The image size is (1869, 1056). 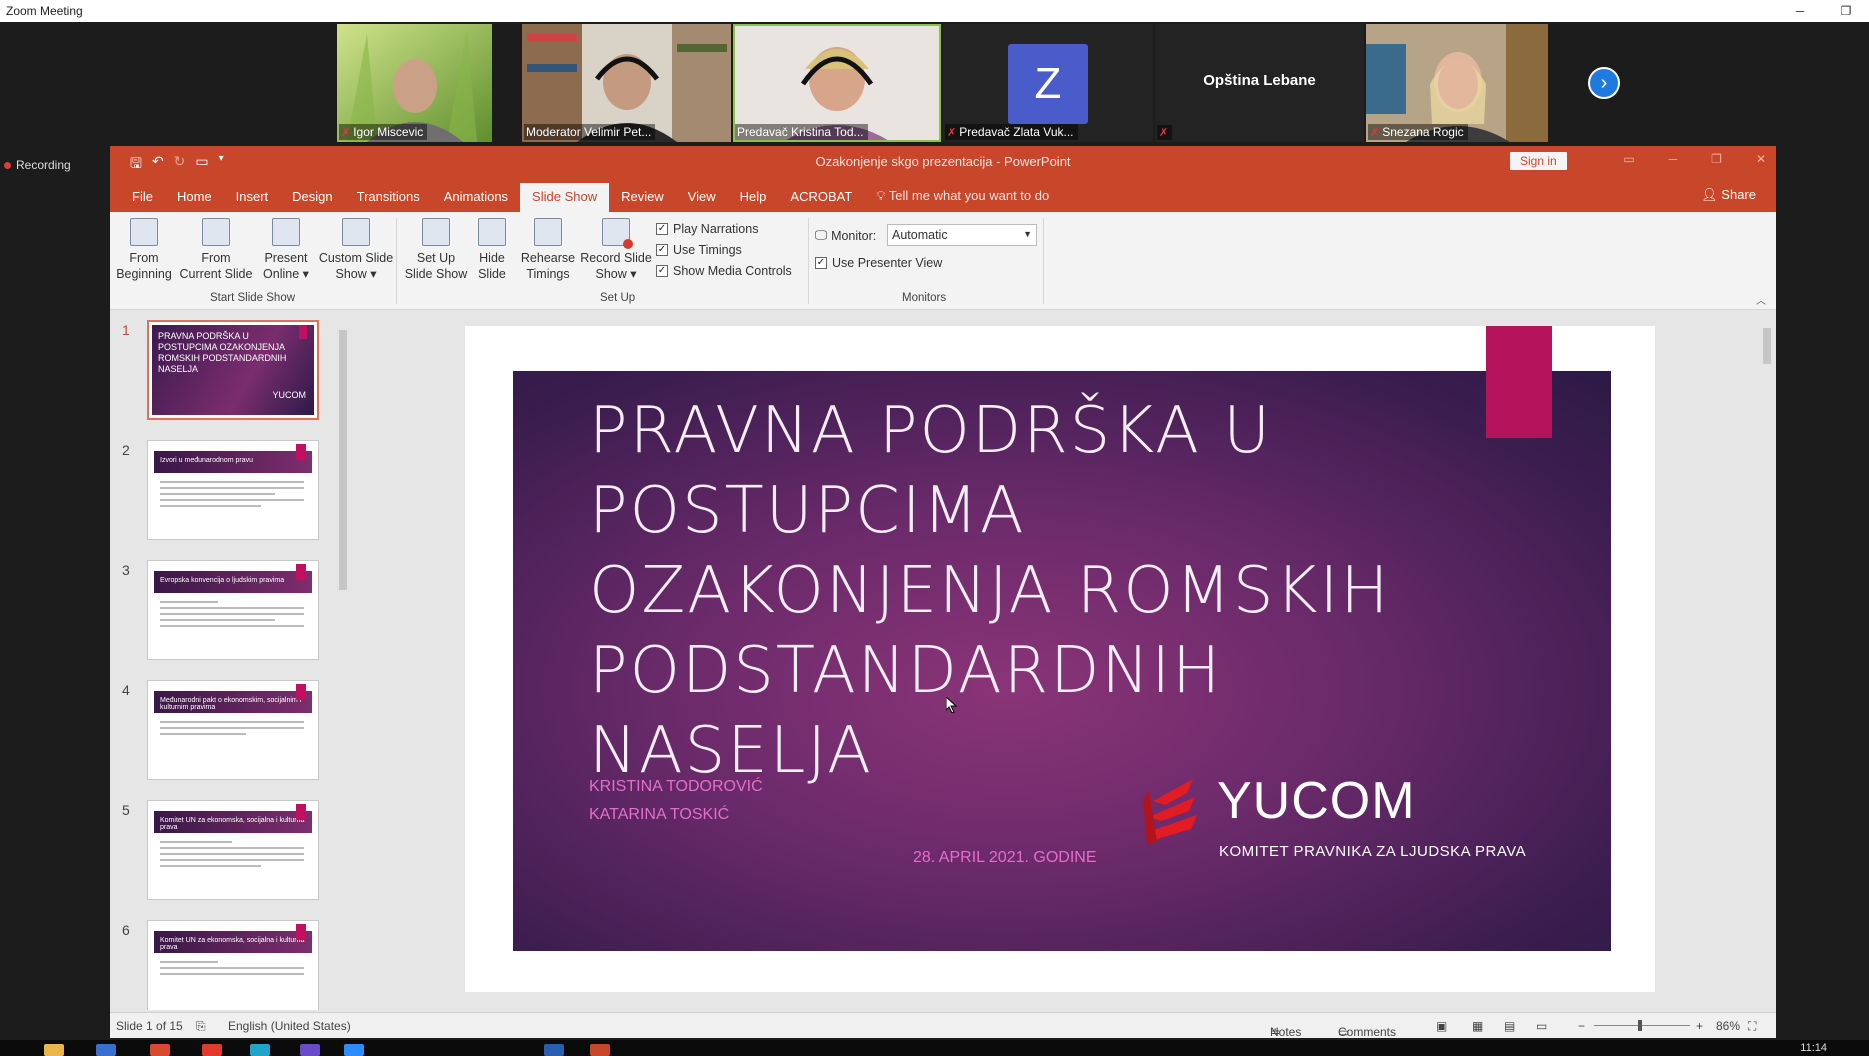 What do you see at coordinates (1581, 1026) in the screenshot?
I see `zoom-out-icon: −` at bounding box center [1581, 1026].